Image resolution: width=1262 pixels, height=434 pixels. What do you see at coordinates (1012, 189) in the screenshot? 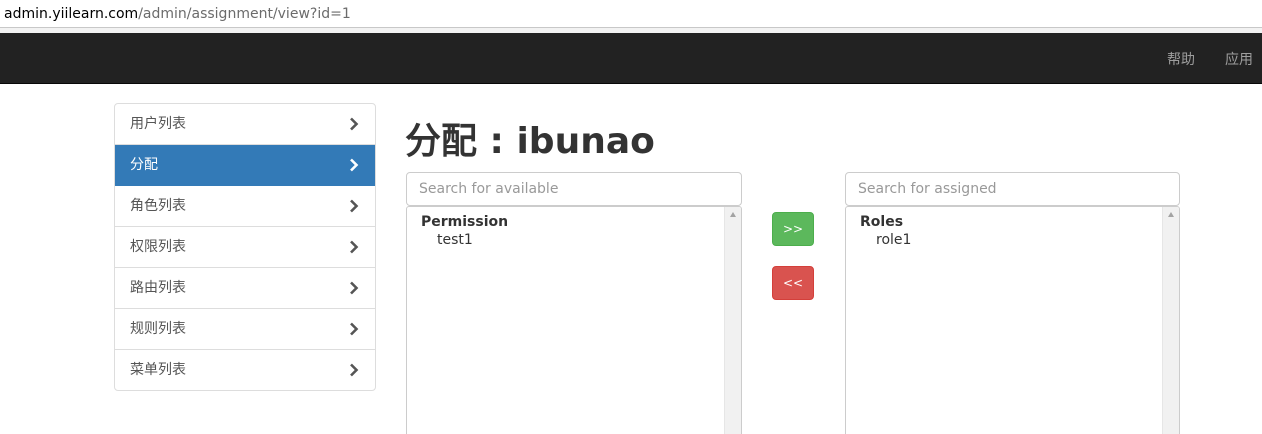
I see `search-assigned-input` at bounding box center [1012, 189].